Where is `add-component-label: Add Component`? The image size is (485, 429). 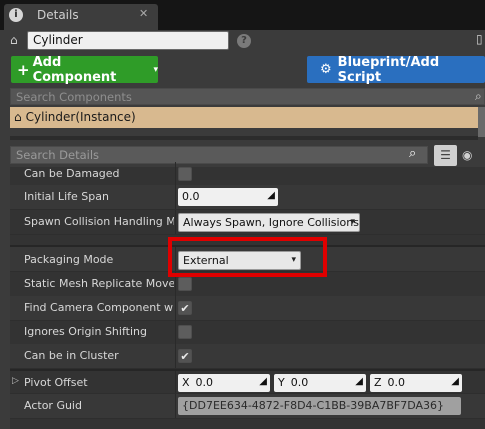
add-component-label: Add Component is located at coordinates (74, 69).